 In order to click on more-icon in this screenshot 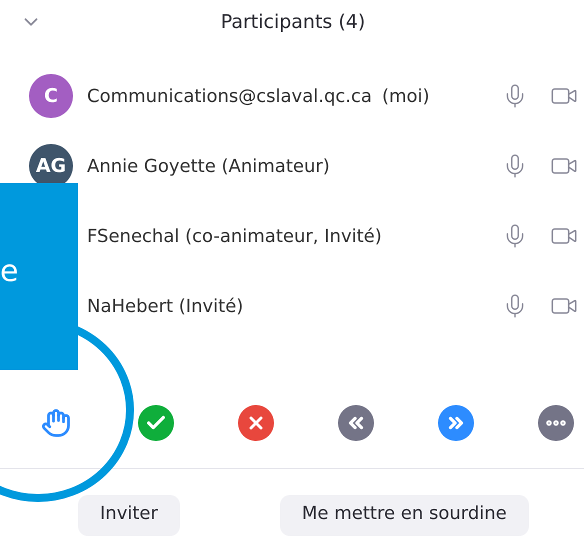, I will do `click(556, 423)`.